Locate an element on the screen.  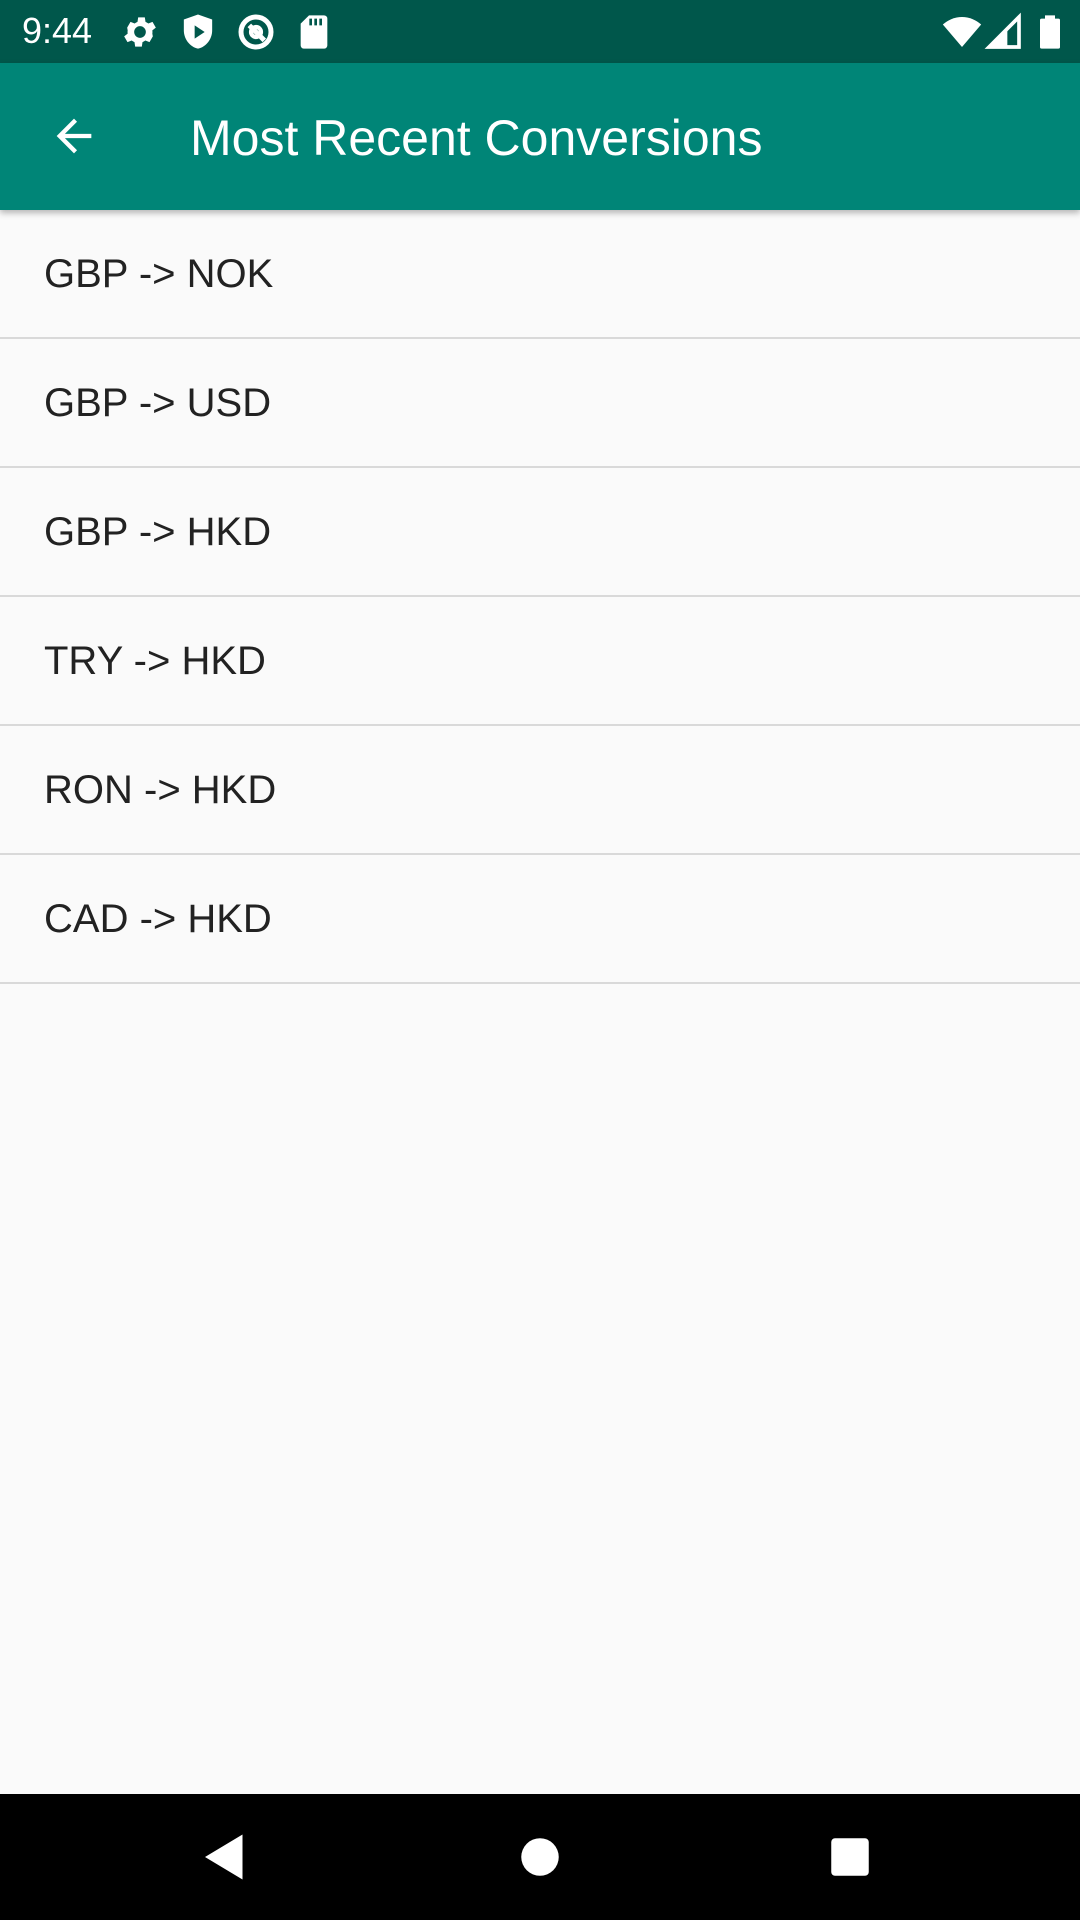
navigation-bar is located at coordinates (540, 1857).